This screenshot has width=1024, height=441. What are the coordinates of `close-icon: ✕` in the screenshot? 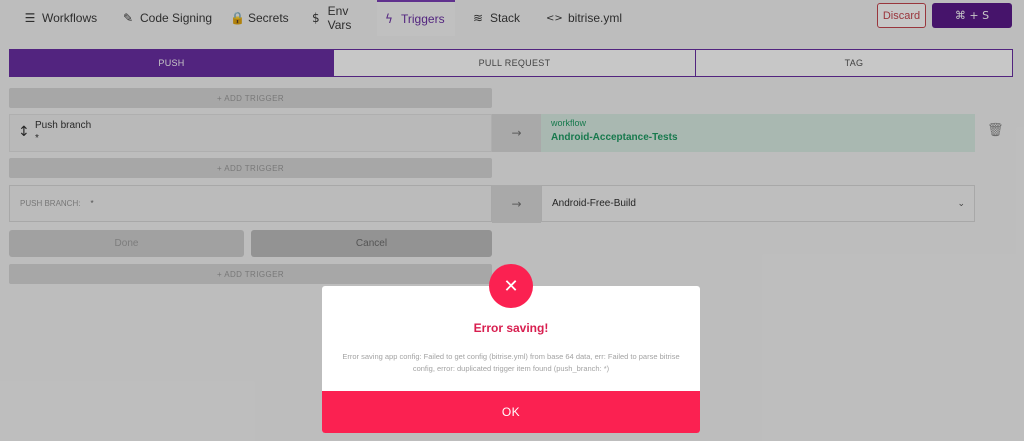 It's located at (511, 286).